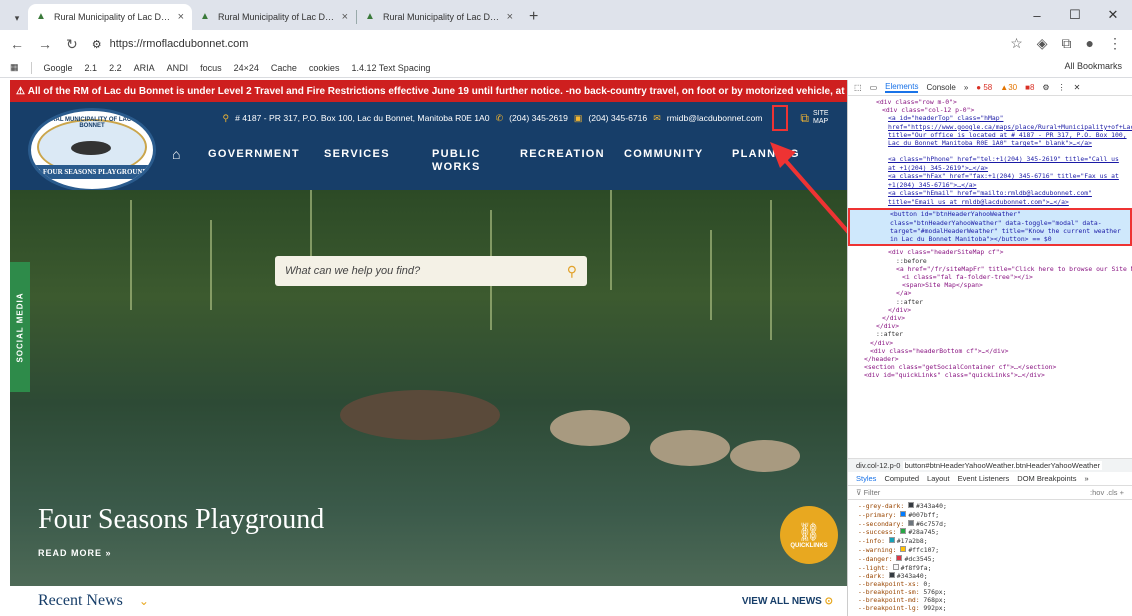 This screenshot has height=616, width=1132. Describe the element at coordinates (562, 154) in the screenshot. I see `nav-item-recreation: RECREATION` at that location.